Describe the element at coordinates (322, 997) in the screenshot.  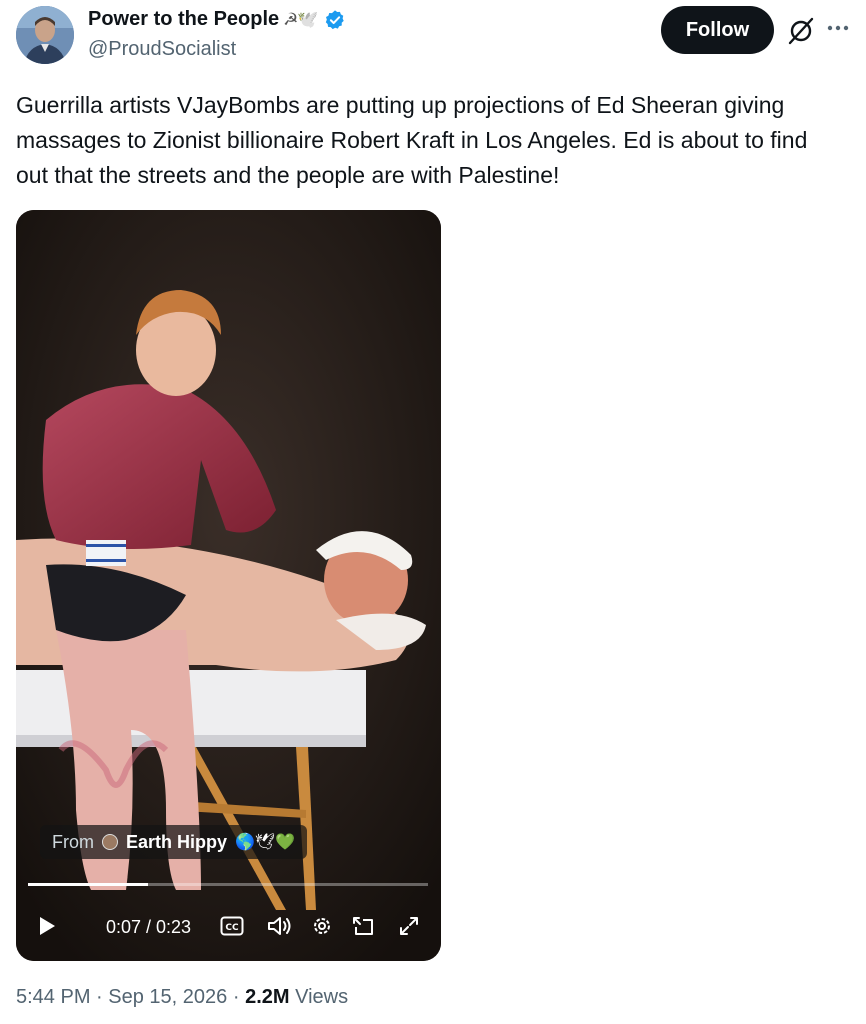
I see `views-label: Views` at that location.